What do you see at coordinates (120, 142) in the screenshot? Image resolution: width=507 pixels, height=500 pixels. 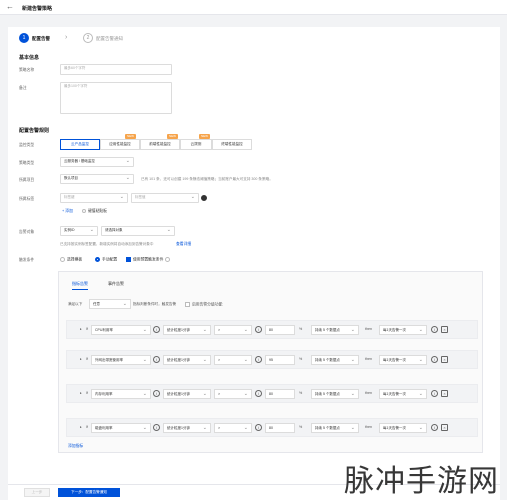 I see `monitor-type-apm: 应用性能监控 NEW` at bounding box center [120, 142].